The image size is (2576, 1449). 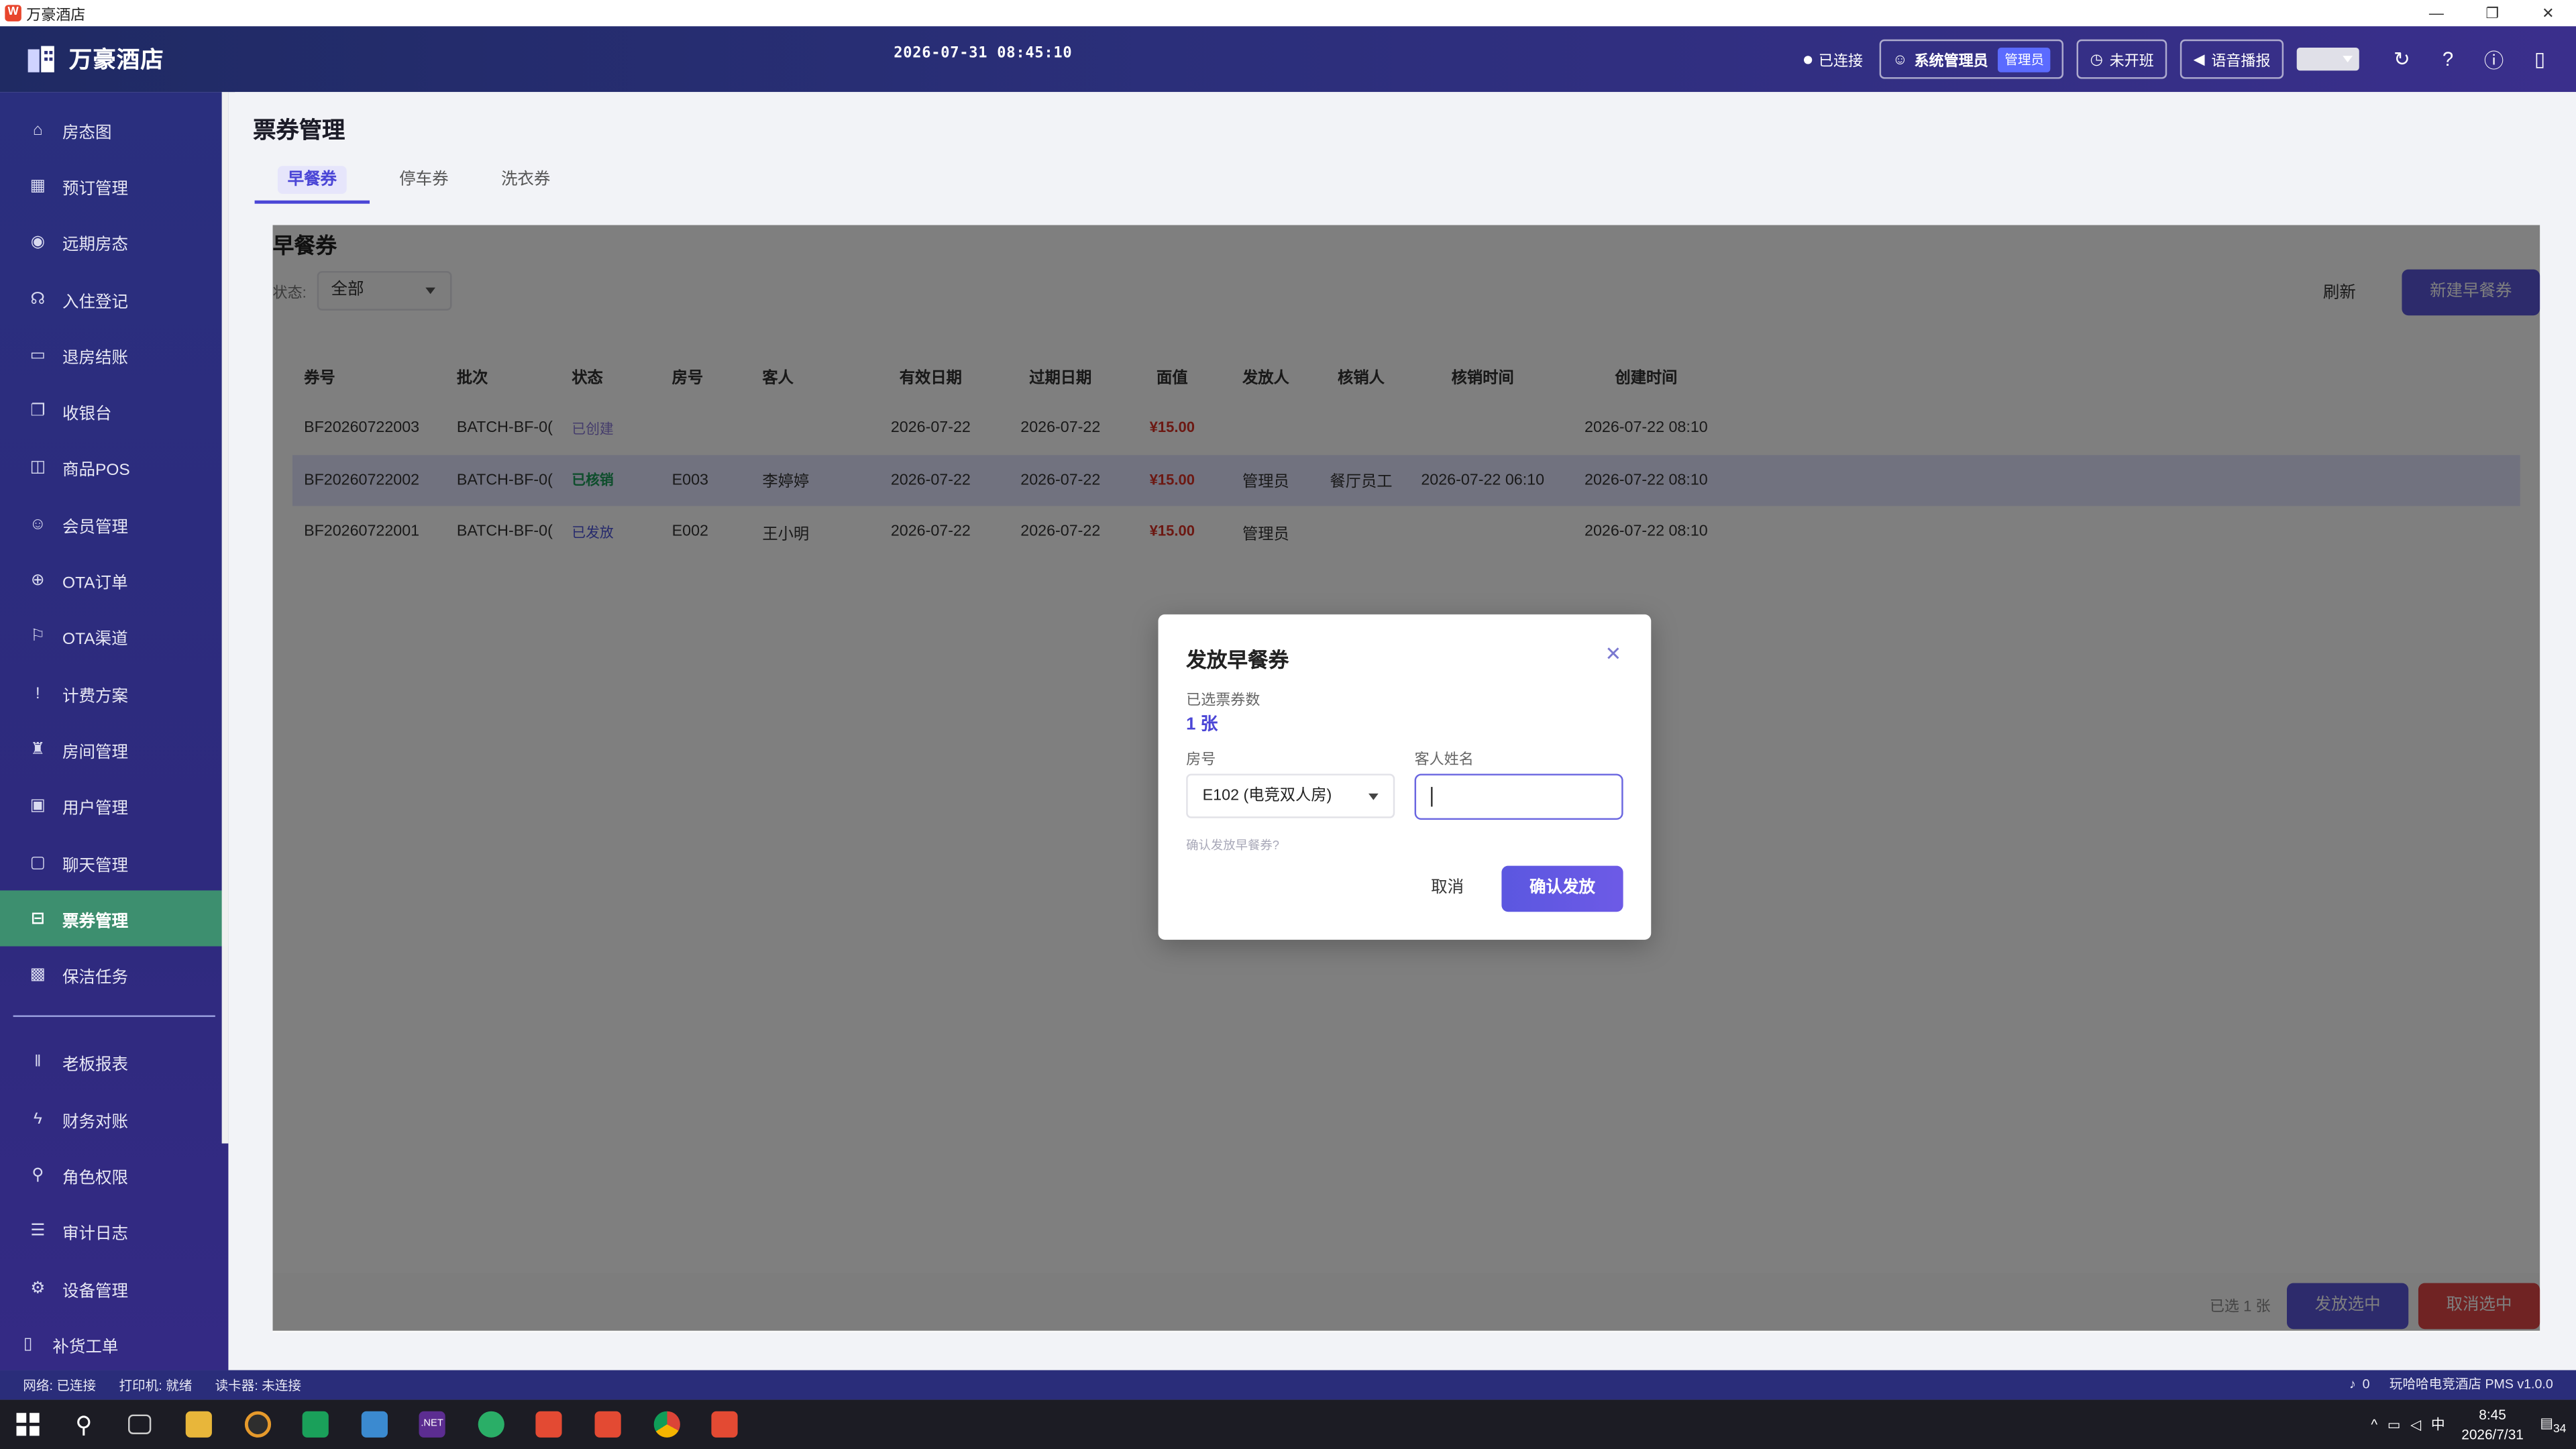 What do you see at coordinates (38, 242) in the screenshot?
I see `eye-icon: ◉` at bounding box center [38, 242].